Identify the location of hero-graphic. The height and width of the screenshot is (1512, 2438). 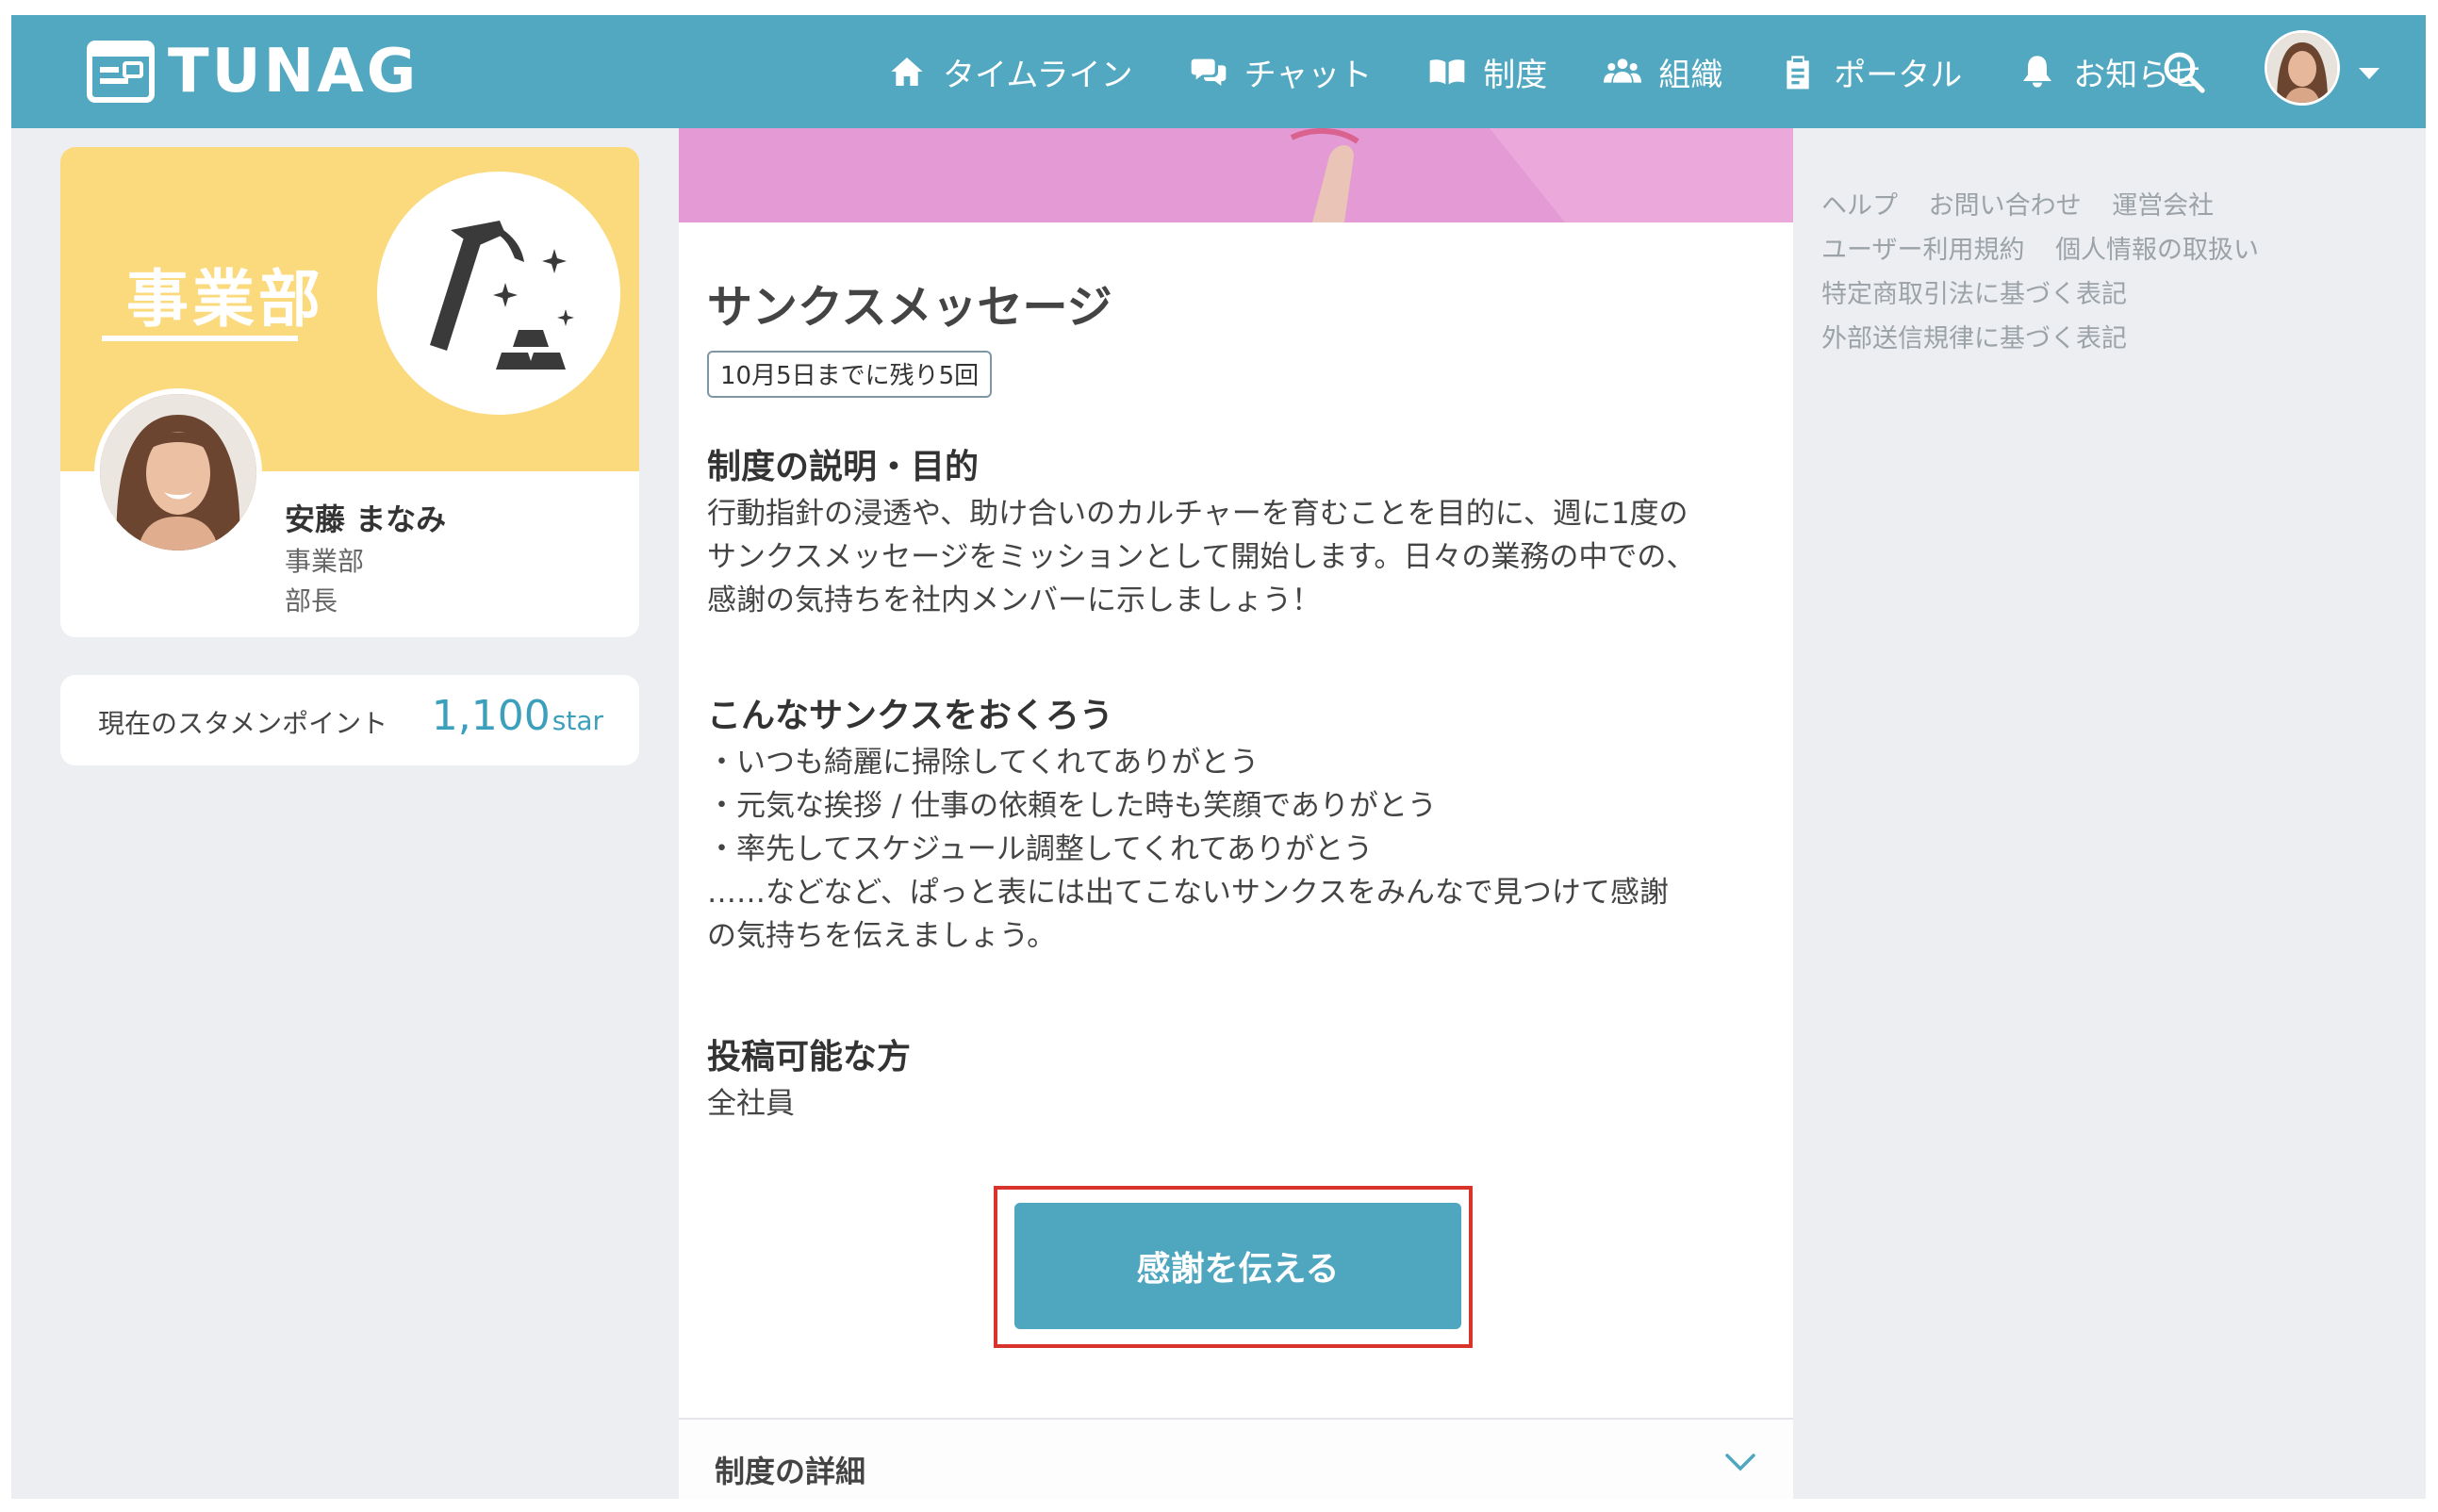
(1236, 175).